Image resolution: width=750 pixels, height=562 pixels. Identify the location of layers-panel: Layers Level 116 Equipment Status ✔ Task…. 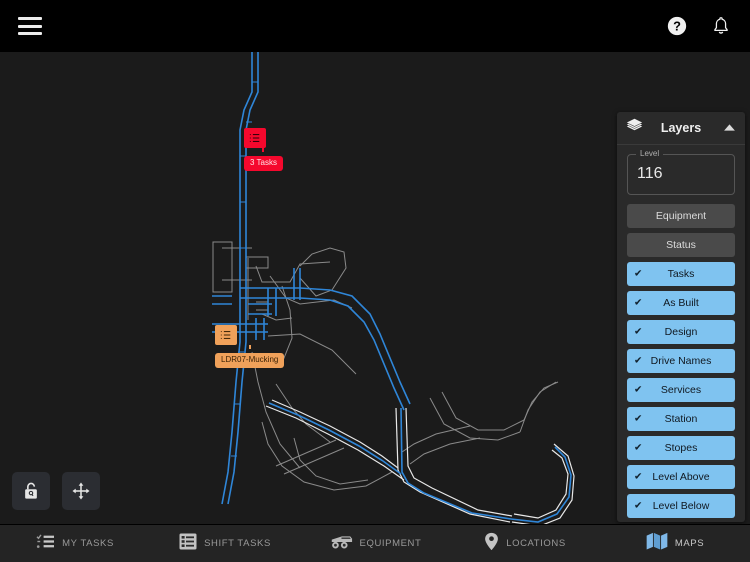
(681, 317).